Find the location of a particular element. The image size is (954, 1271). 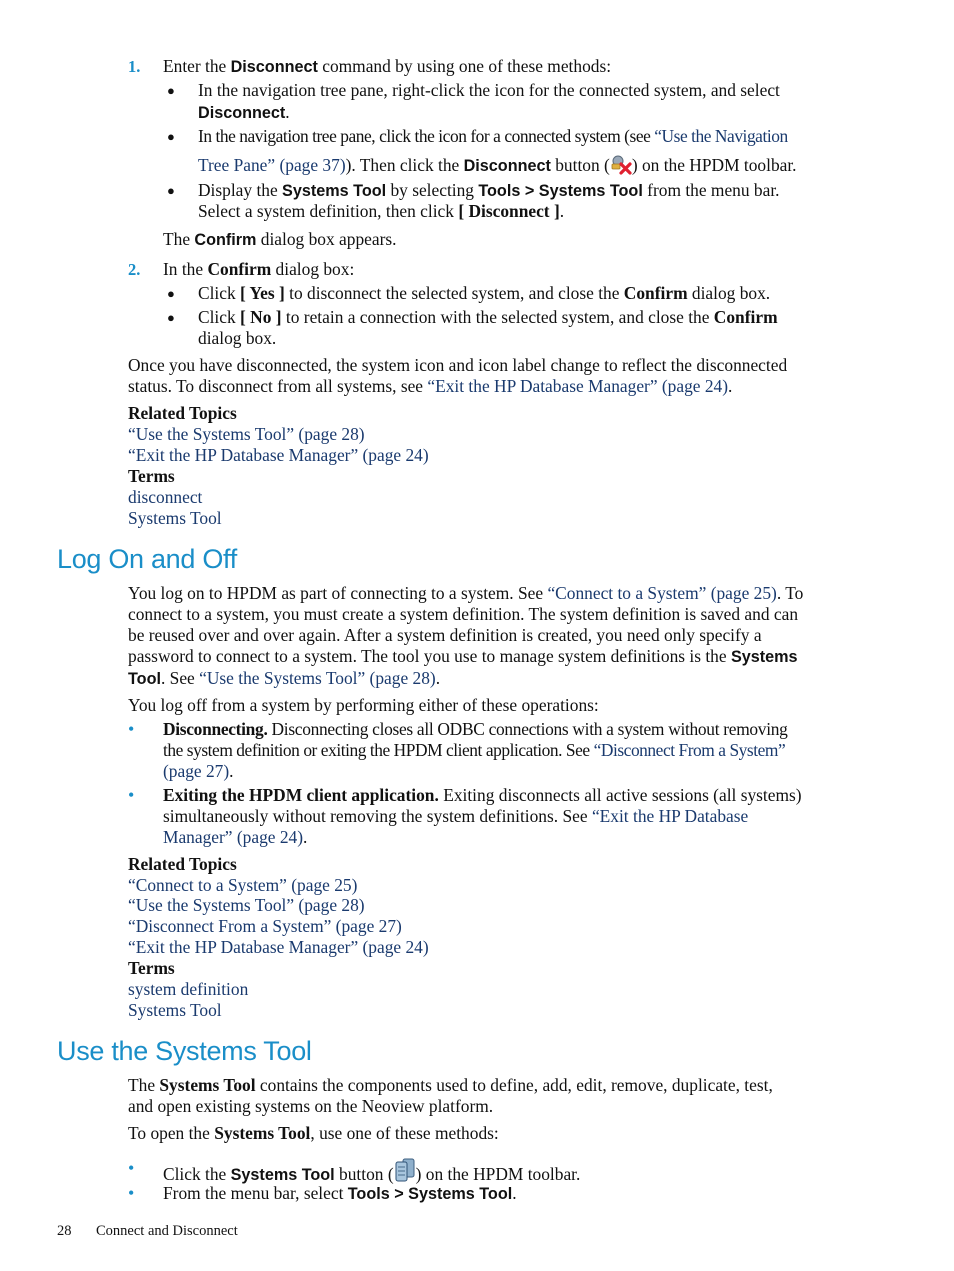

text: Click the is located at coordinates (197, 1174).